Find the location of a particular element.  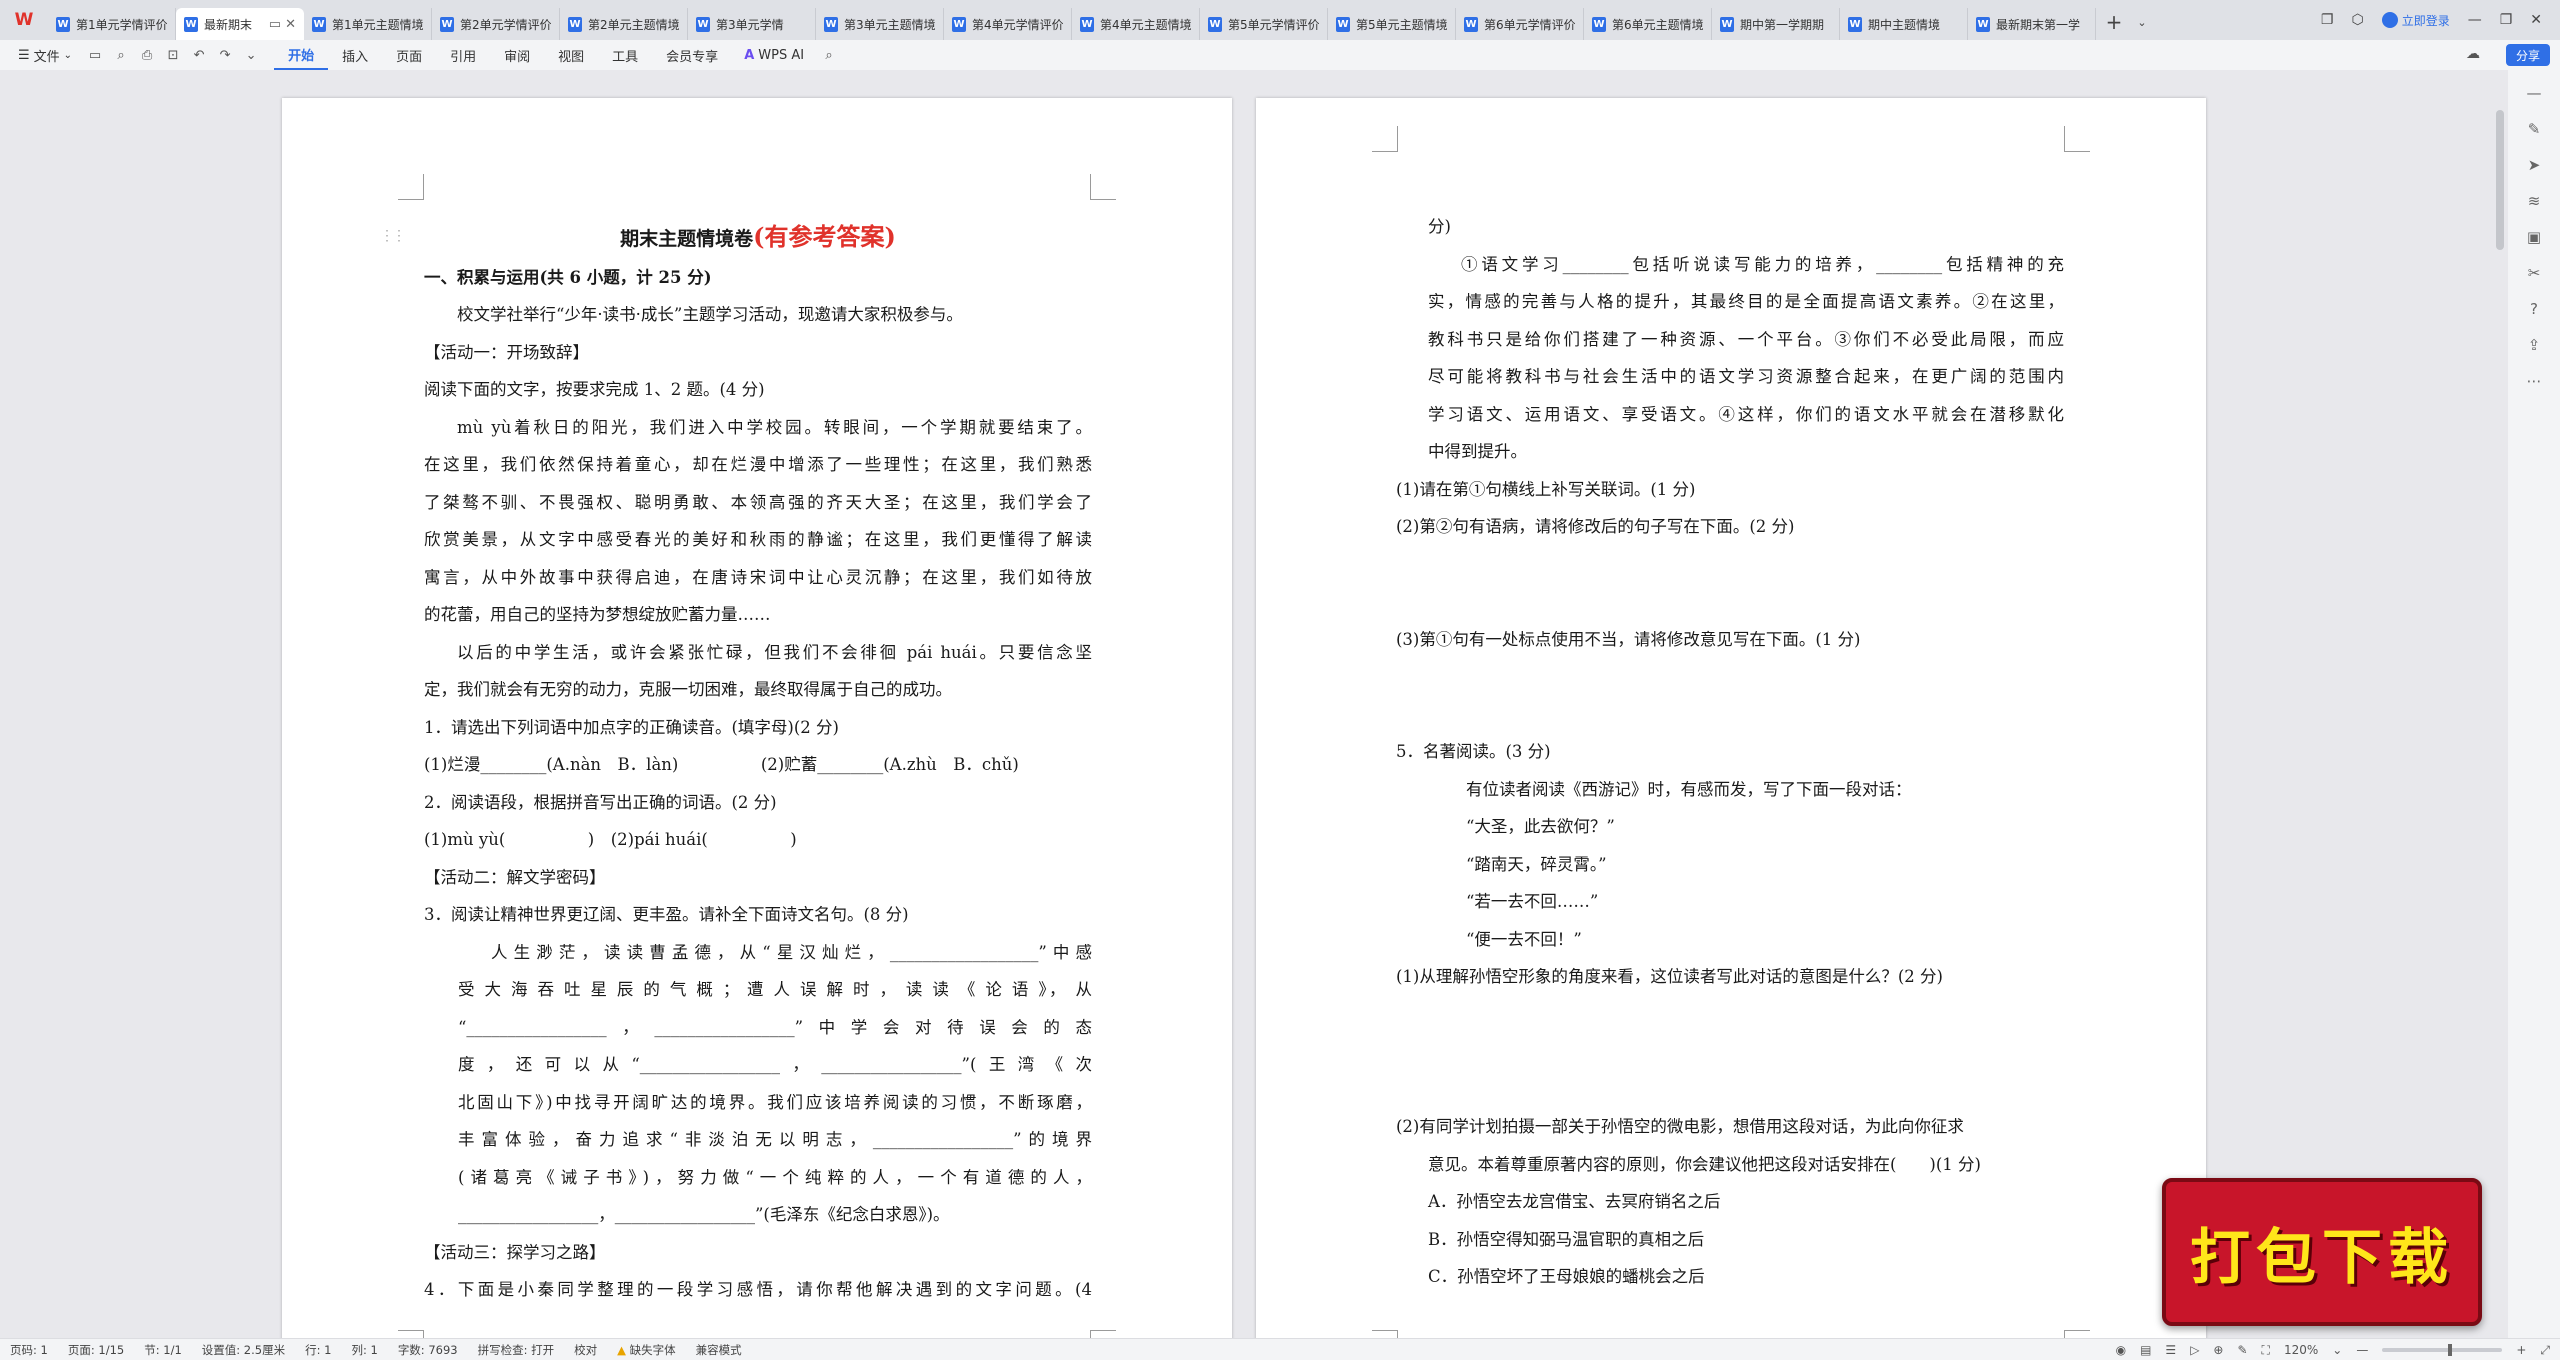

zoom-slider is located at coordinates (2442, 1350).